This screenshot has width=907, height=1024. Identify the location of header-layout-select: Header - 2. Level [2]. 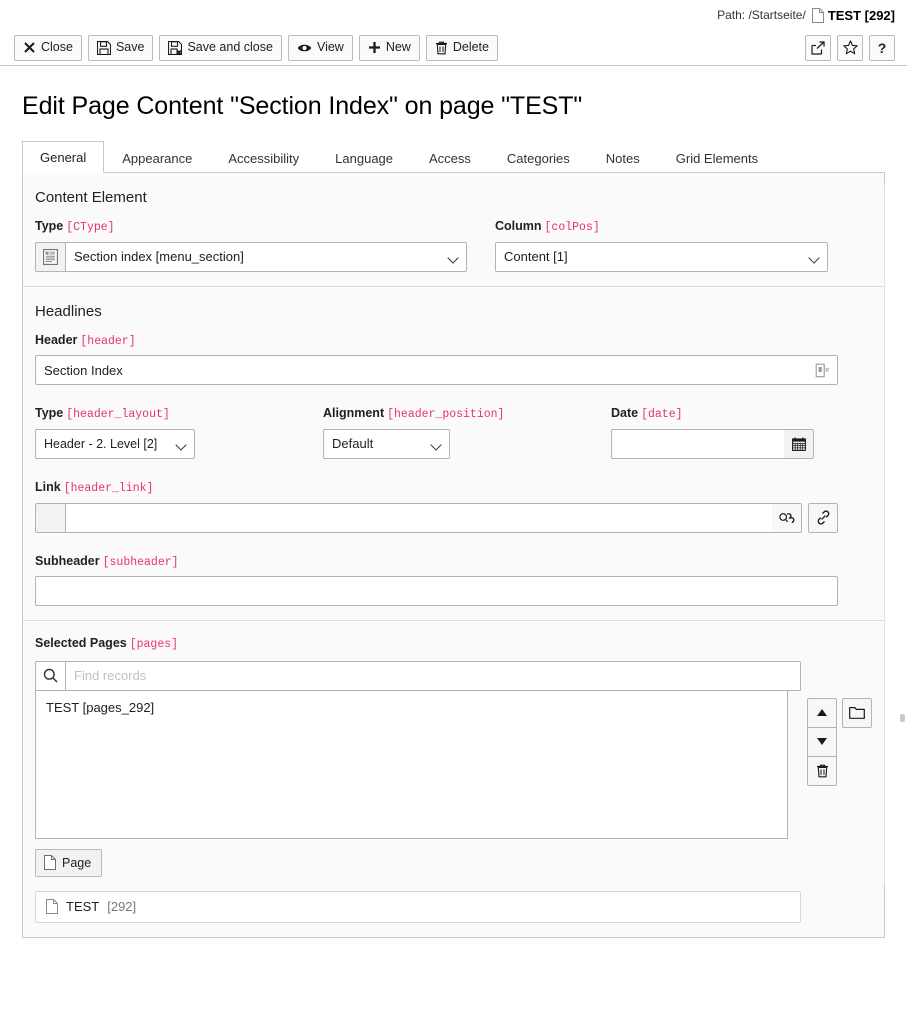
(115, 443).